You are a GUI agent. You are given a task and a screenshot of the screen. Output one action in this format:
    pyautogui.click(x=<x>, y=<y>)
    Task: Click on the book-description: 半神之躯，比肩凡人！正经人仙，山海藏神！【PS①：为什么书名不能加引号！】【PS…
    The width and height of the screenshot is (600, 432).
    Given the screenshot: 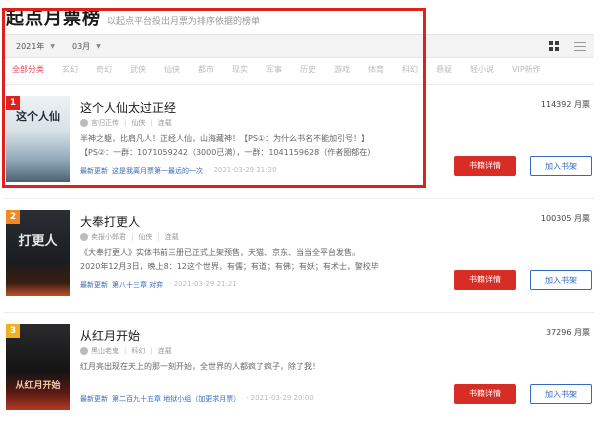 What is the action you would take?
    pyautogui.click(x=228, y=145)
    